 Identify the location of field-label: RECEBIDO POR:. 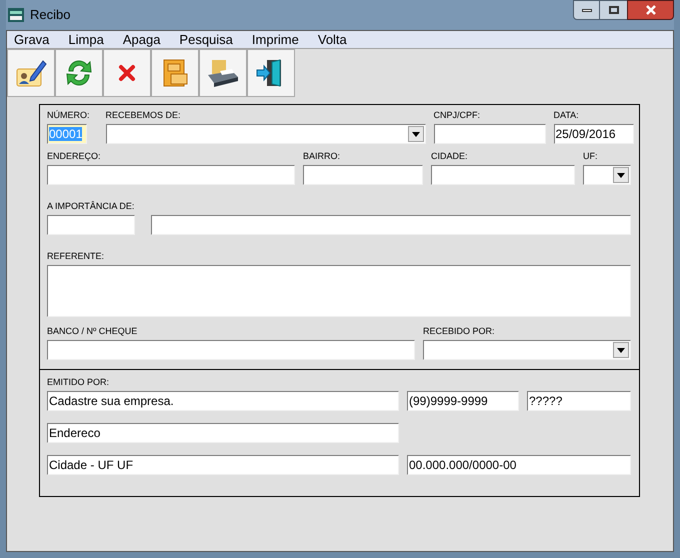
(459, 331).